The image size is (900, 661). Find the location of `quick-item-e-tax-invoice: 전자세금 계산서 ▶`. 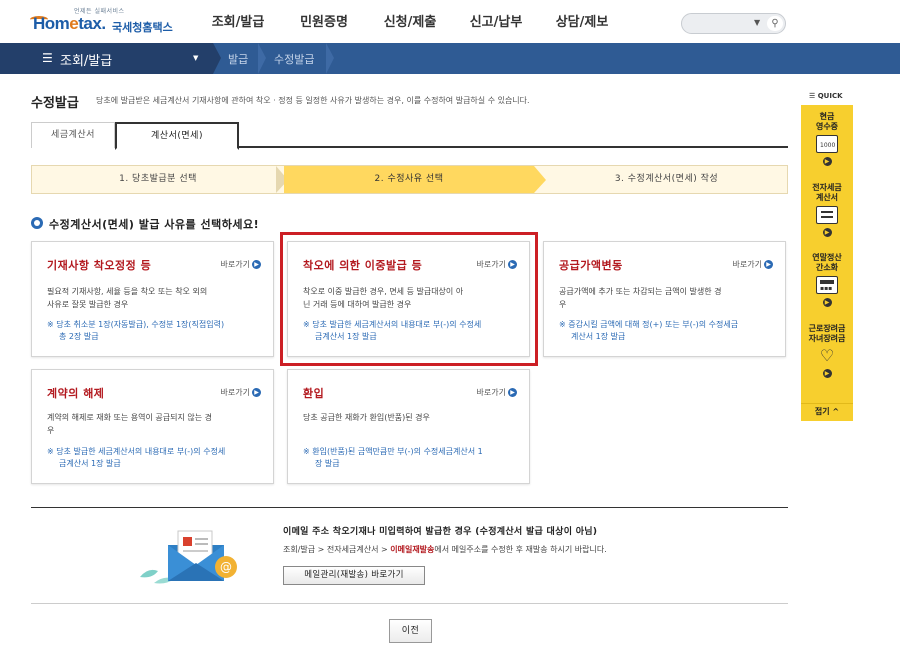

quick-item-e-tax-invoice: 전자세금 계산서 ▶ is located at coordinates (827, 210).